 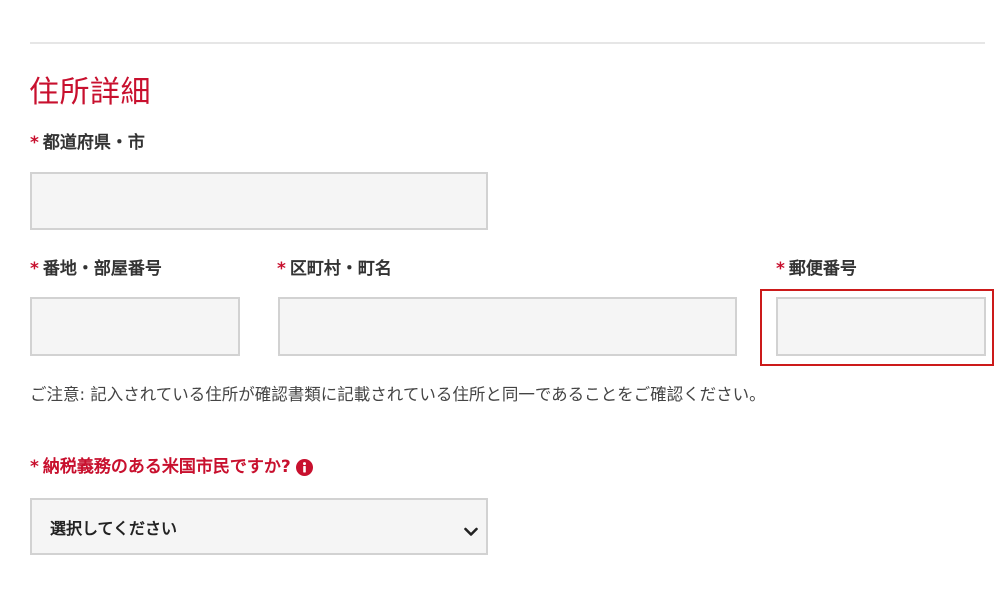 I want to click on postal-code-label: * 郵便番号, so click(x=816, y=269).